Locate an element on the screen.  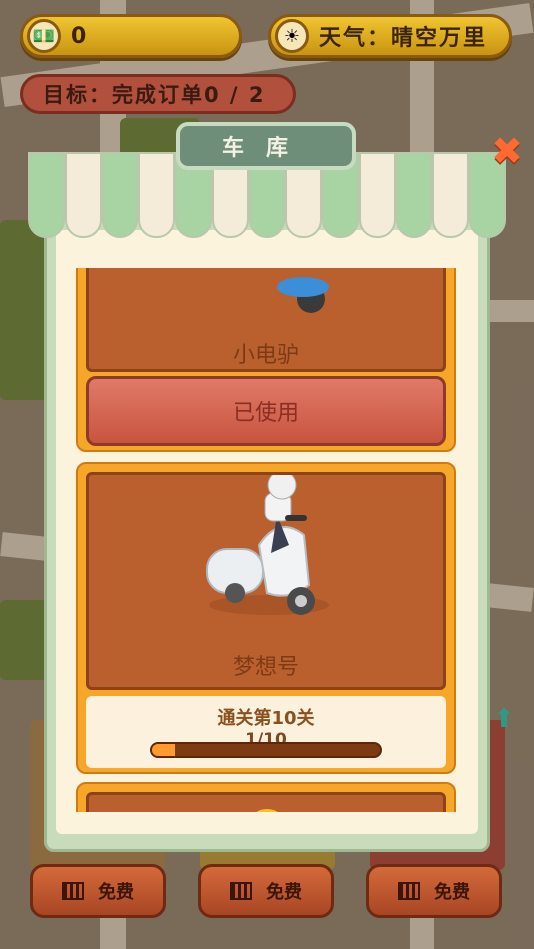
vehicle-image: 小电驴 is located at coordinates (266, 320).